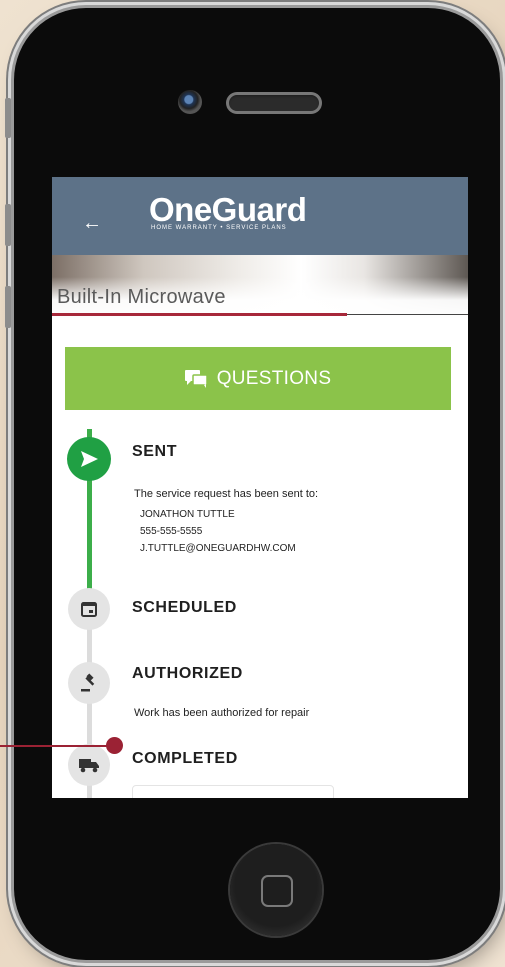  I want to click on questions-label: QUESTIONS, so click(274, 378).